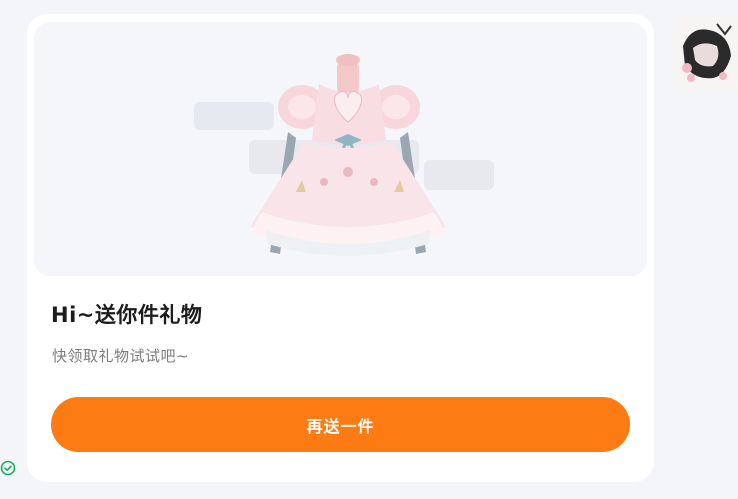 The width and height of the screenshot is (738, 499). I want to click on resend-gift-button: 再送一件, so click(340, 424).